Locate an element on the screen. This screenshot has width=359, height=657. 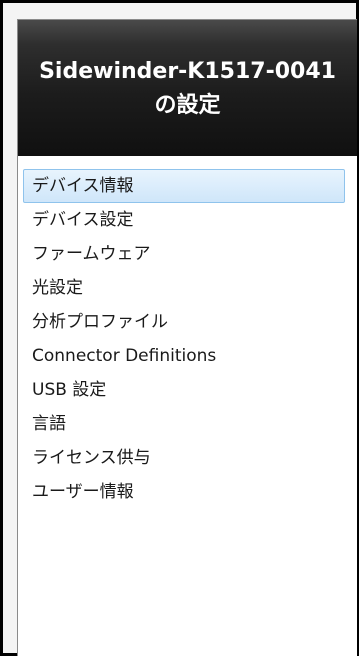
menu-item-device-info: デバイス情報 is located at coordinates (184, 186).